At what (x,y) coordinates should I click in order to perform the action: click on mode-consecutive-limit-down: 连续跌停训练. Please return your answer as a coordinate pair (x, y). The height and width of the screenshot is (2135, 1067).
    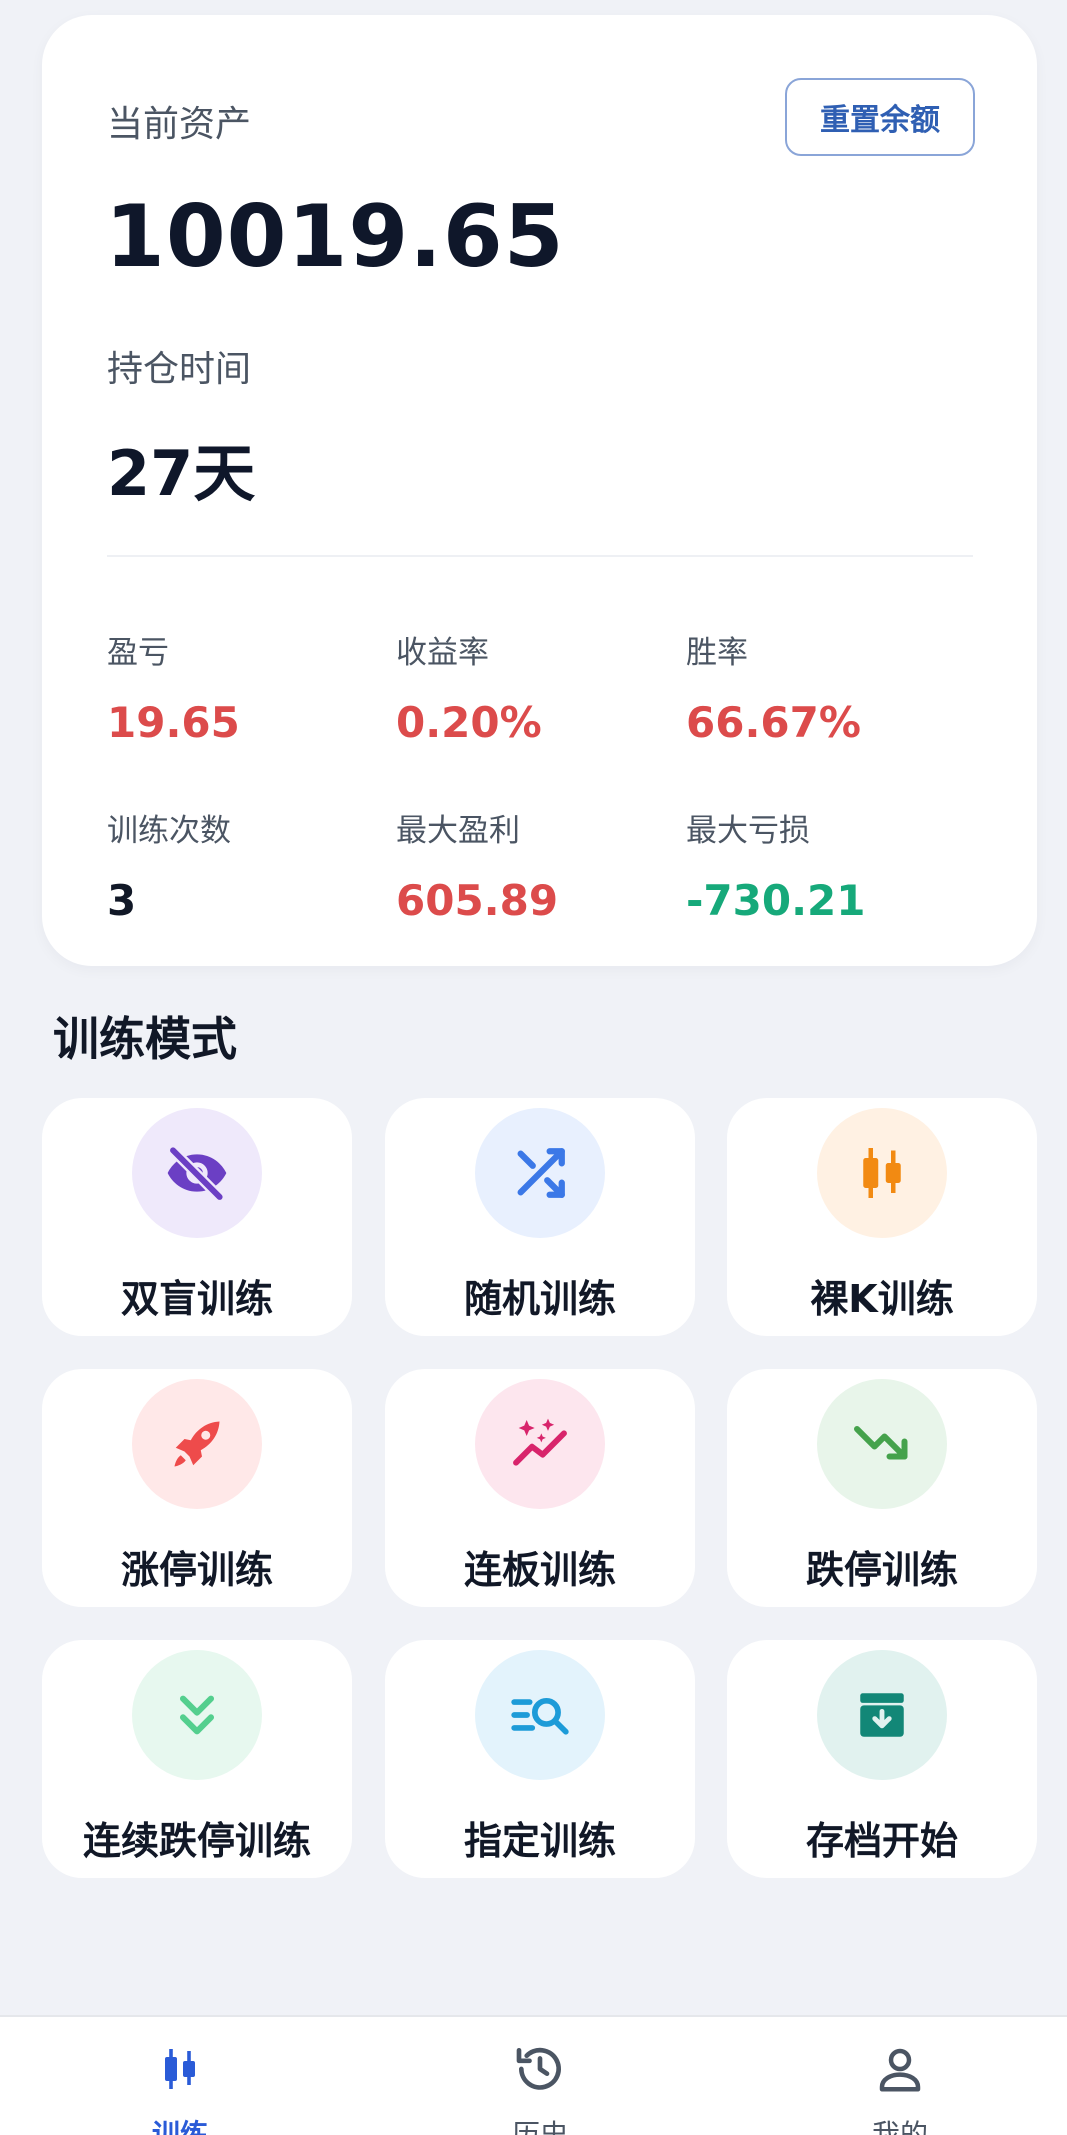
    Looking at the image, I should click on (197, 1759).